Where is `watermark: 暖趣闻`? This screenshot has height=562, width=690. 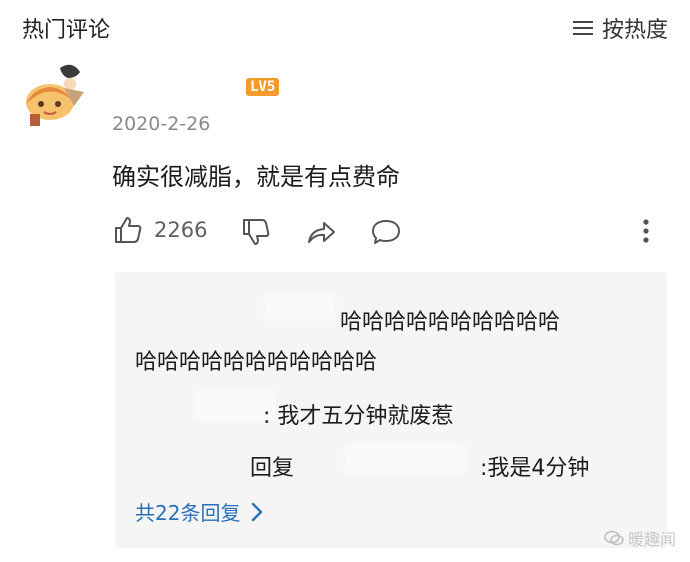 watermark: 暖趣闻 is located at coordinates (640, 538).